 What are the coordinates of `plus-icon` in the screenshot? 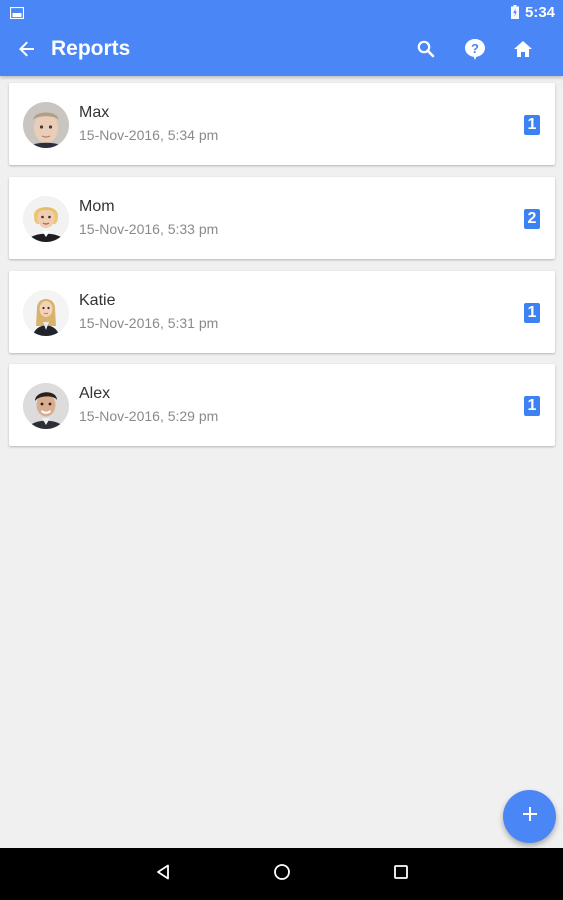 It's located at (530, 816).